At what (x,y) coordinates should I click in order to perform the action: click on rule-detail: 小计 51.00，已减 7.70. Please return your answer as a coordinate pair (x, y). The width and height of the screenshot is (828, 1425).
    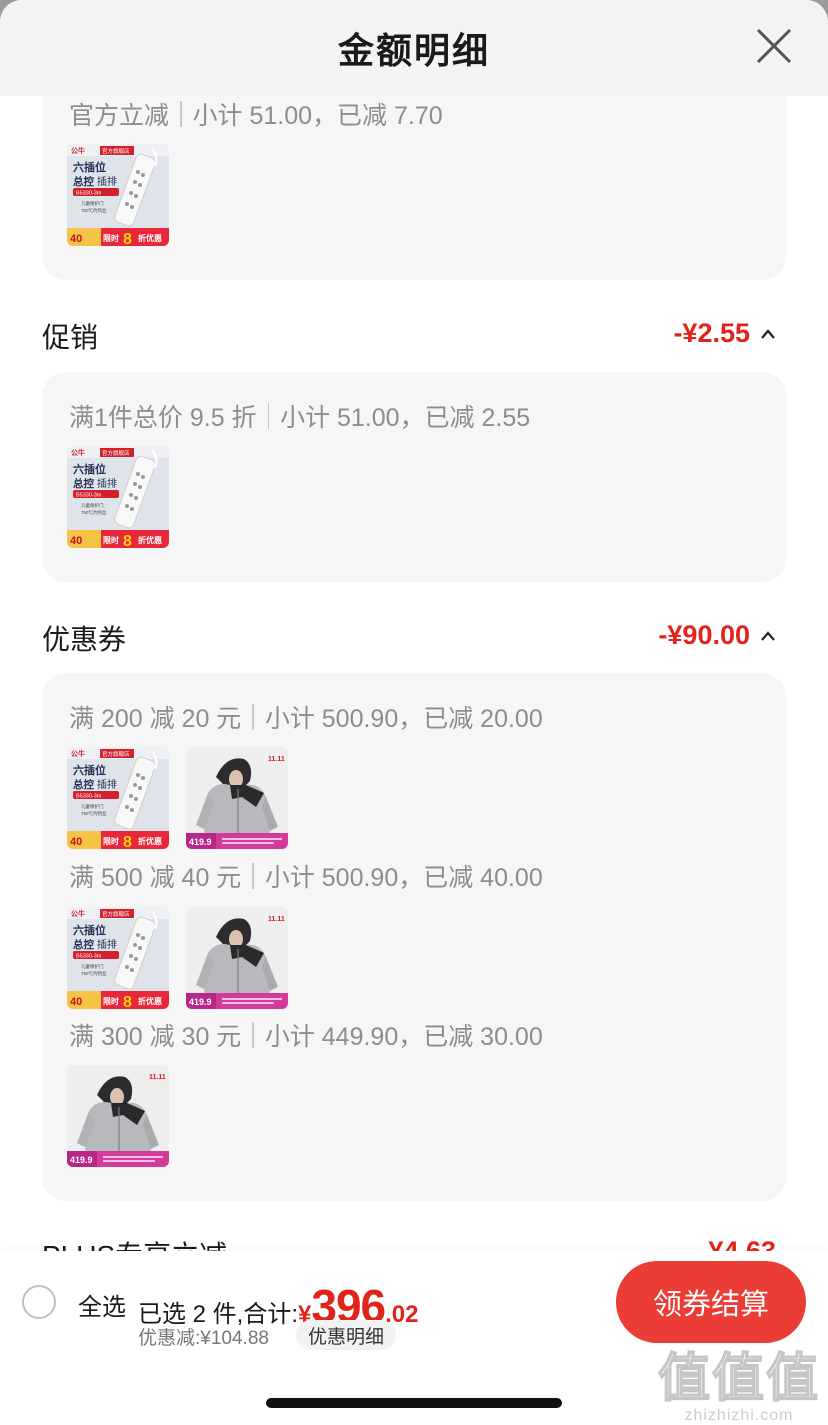
    Looking at the image, I should click on (317, 116).